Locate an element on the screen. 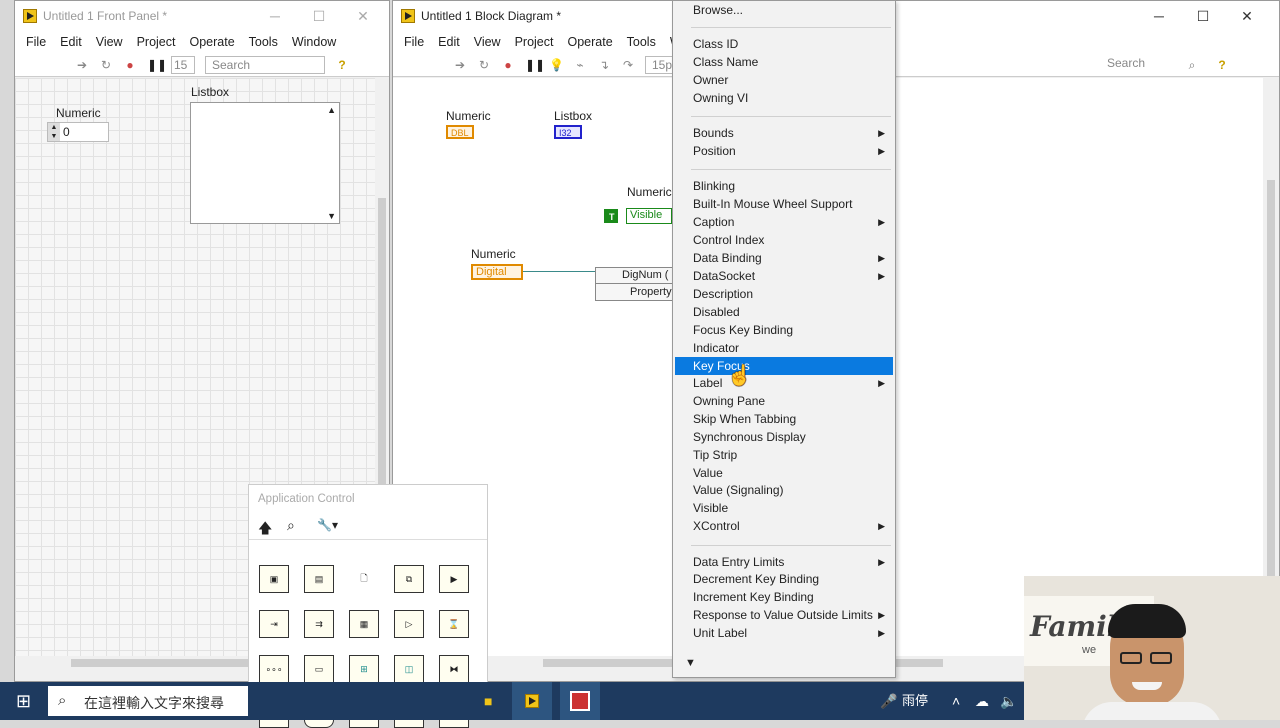 The image size is (1280, 728). invoke-node-icon: ⇉ is located at coordinates (319, 624).